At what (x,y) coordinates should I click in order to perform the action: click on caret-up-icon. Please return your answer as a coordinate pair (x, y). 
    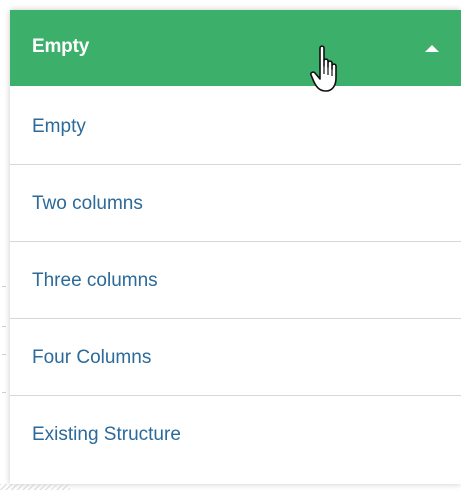
    Looking at the image, I should click on (432, 48).